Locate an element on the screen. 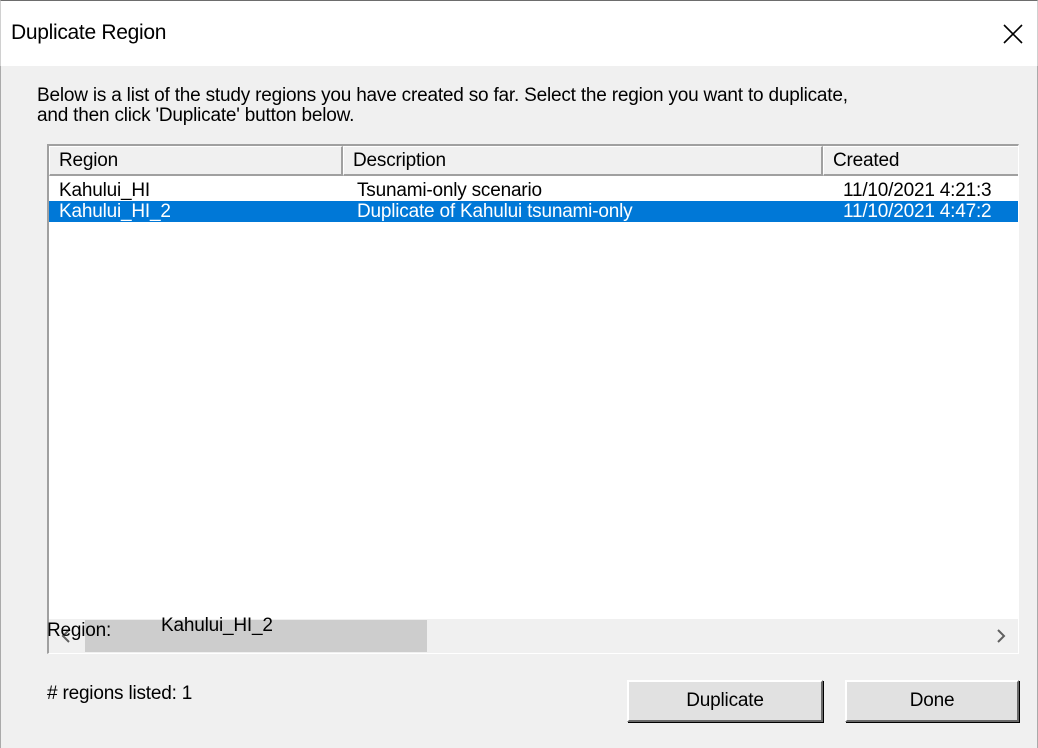 The width and height of the screenshot is (1038, 748). column-header-description: Description is located at coordinates (583, 161).